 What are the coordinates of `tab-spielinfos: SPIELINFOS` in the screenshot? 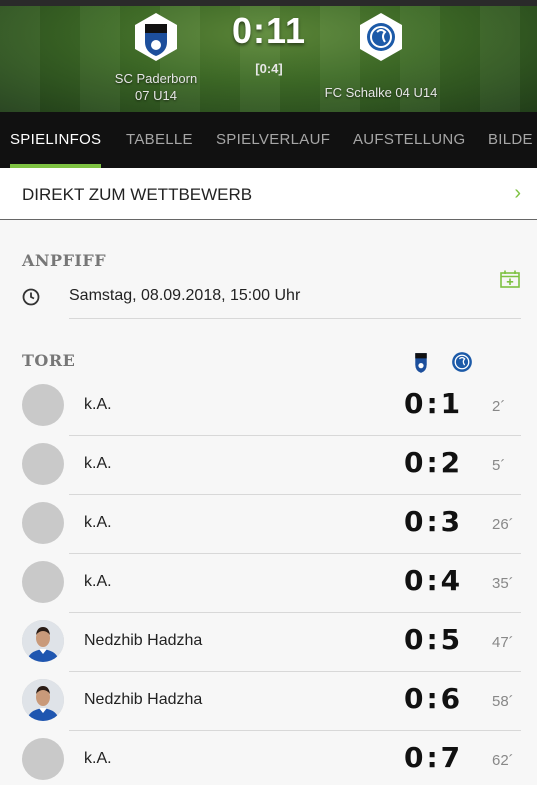 It's located at (56, 140).